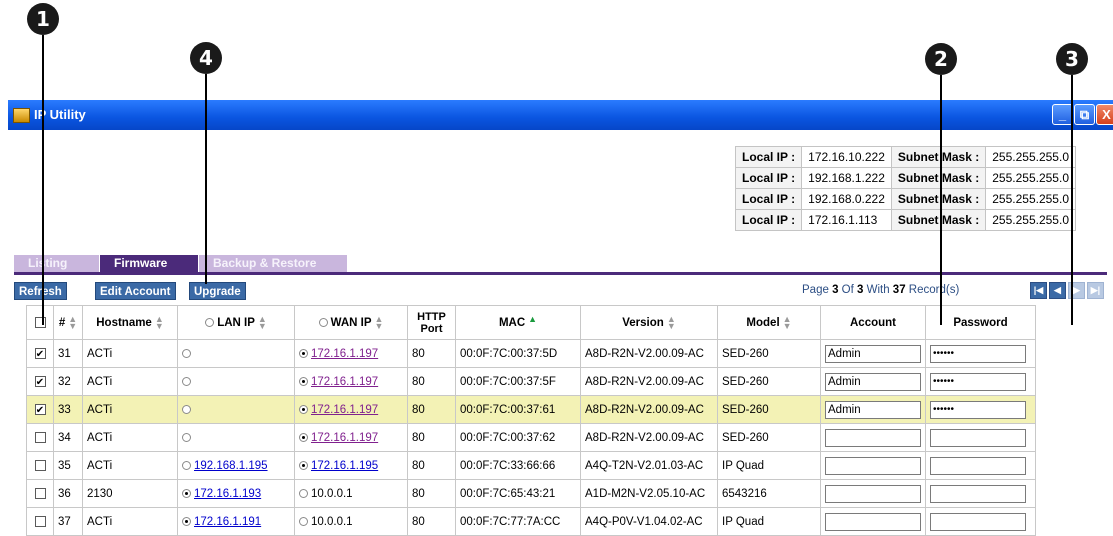 This screenshot has width=1113, height=536. I want to click on row-wan-ip: 172.16.1.195, so click(351, 465).